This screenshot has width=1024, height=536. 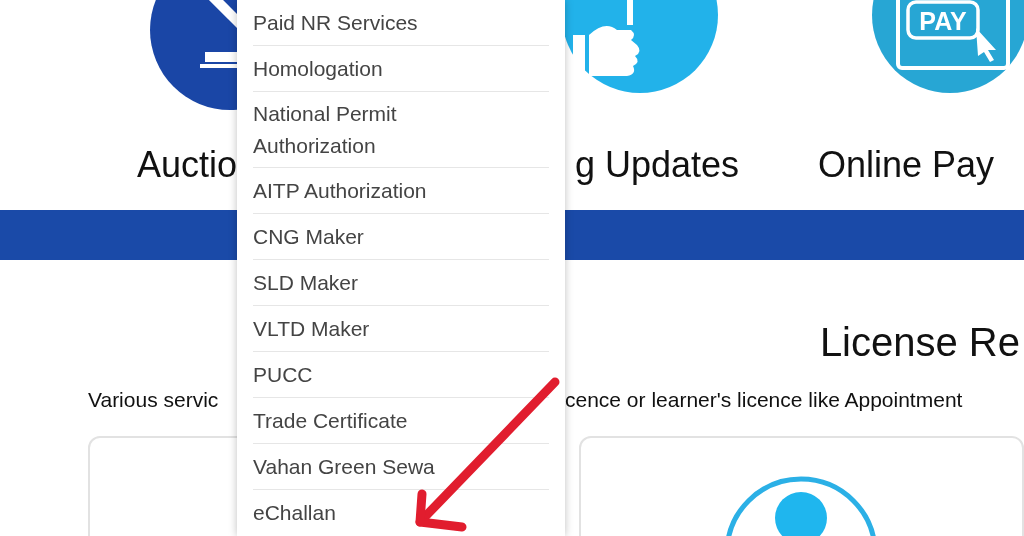 What do you see at coordinates (401, 421) in the screenshot?
I see `menu-item: Trade Certificate` at bounding box center [401, 421].